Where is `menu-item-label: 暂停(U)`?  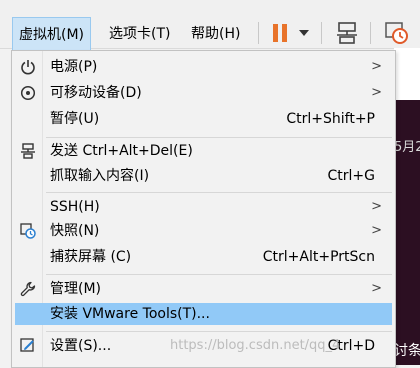
menu-item-label: 暂停(U) is located at coordinates (75, 119).